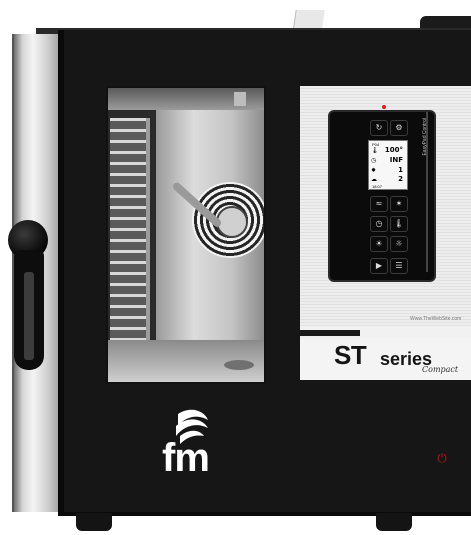 The image size is (471, 535). Describe the element at coordinates (394, 522) in the screenshot. I see `right-foot` at that location.